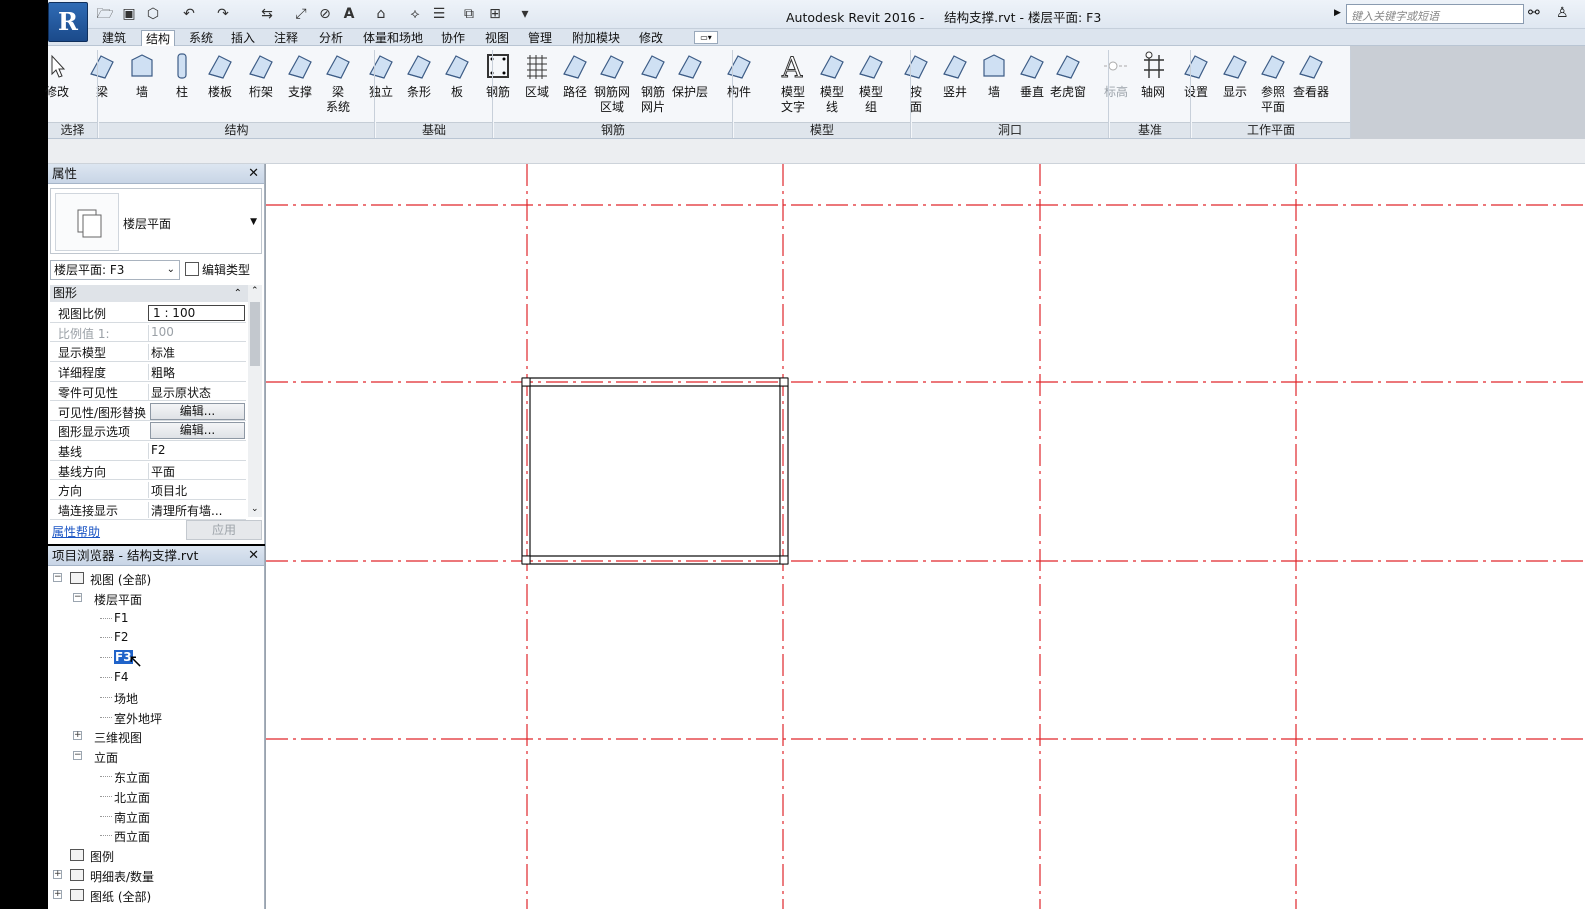 Image resolution: width=1585 pixels, height=909 pixels. I want to click on ribbon-button-shaft: 竖井, so click(955, 75).